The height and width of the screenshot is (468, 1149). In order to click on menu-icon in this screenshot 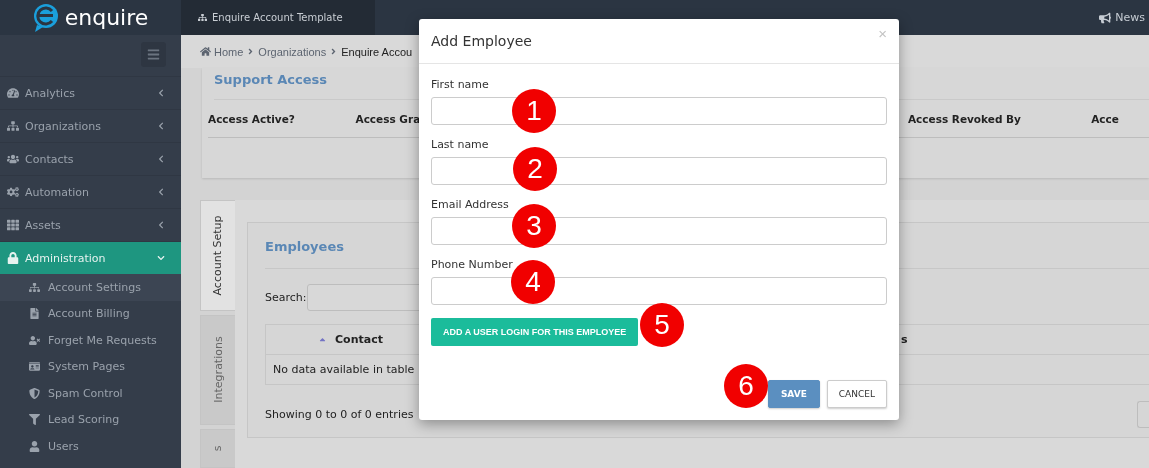, I will do `click(153, 54)`.